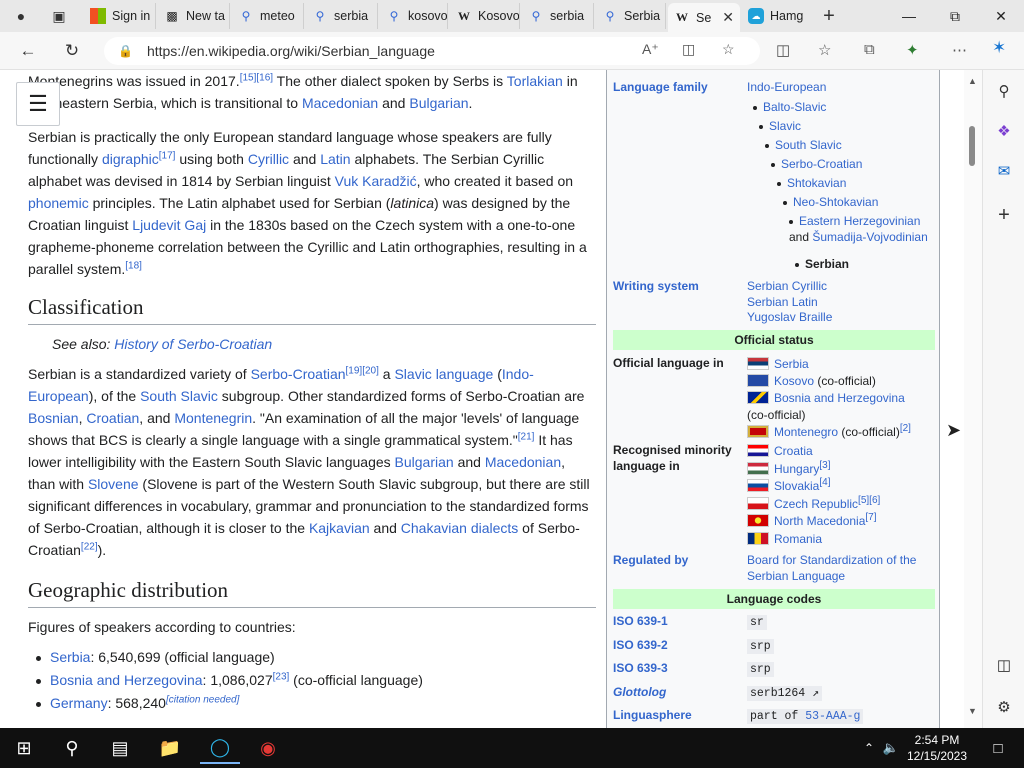 Image resolution: width=1024 pixels, height=768 pixels. Describe the element at coordinates (688, 49) in the screenshot. I see `immersive-reader-icon: ◫` at that location.